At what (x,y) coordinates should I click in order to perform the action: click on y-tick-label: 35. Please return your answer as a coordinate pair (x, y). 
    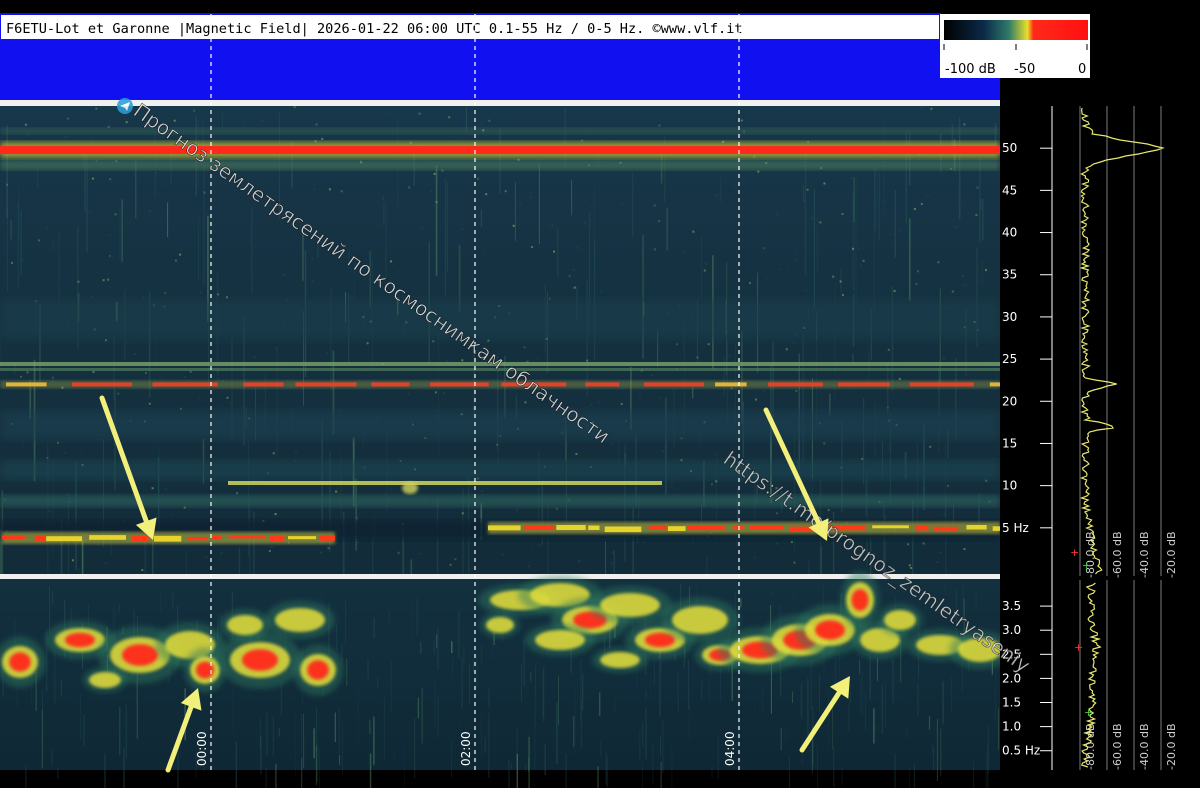
    Looking at the image, I should click on (1009, 275).